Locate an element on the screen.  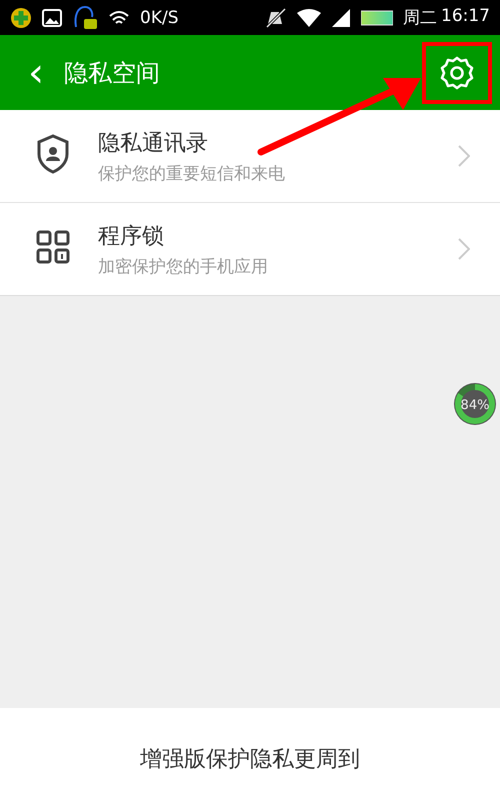
app-grid-icon is located at coordinates (53, 247).